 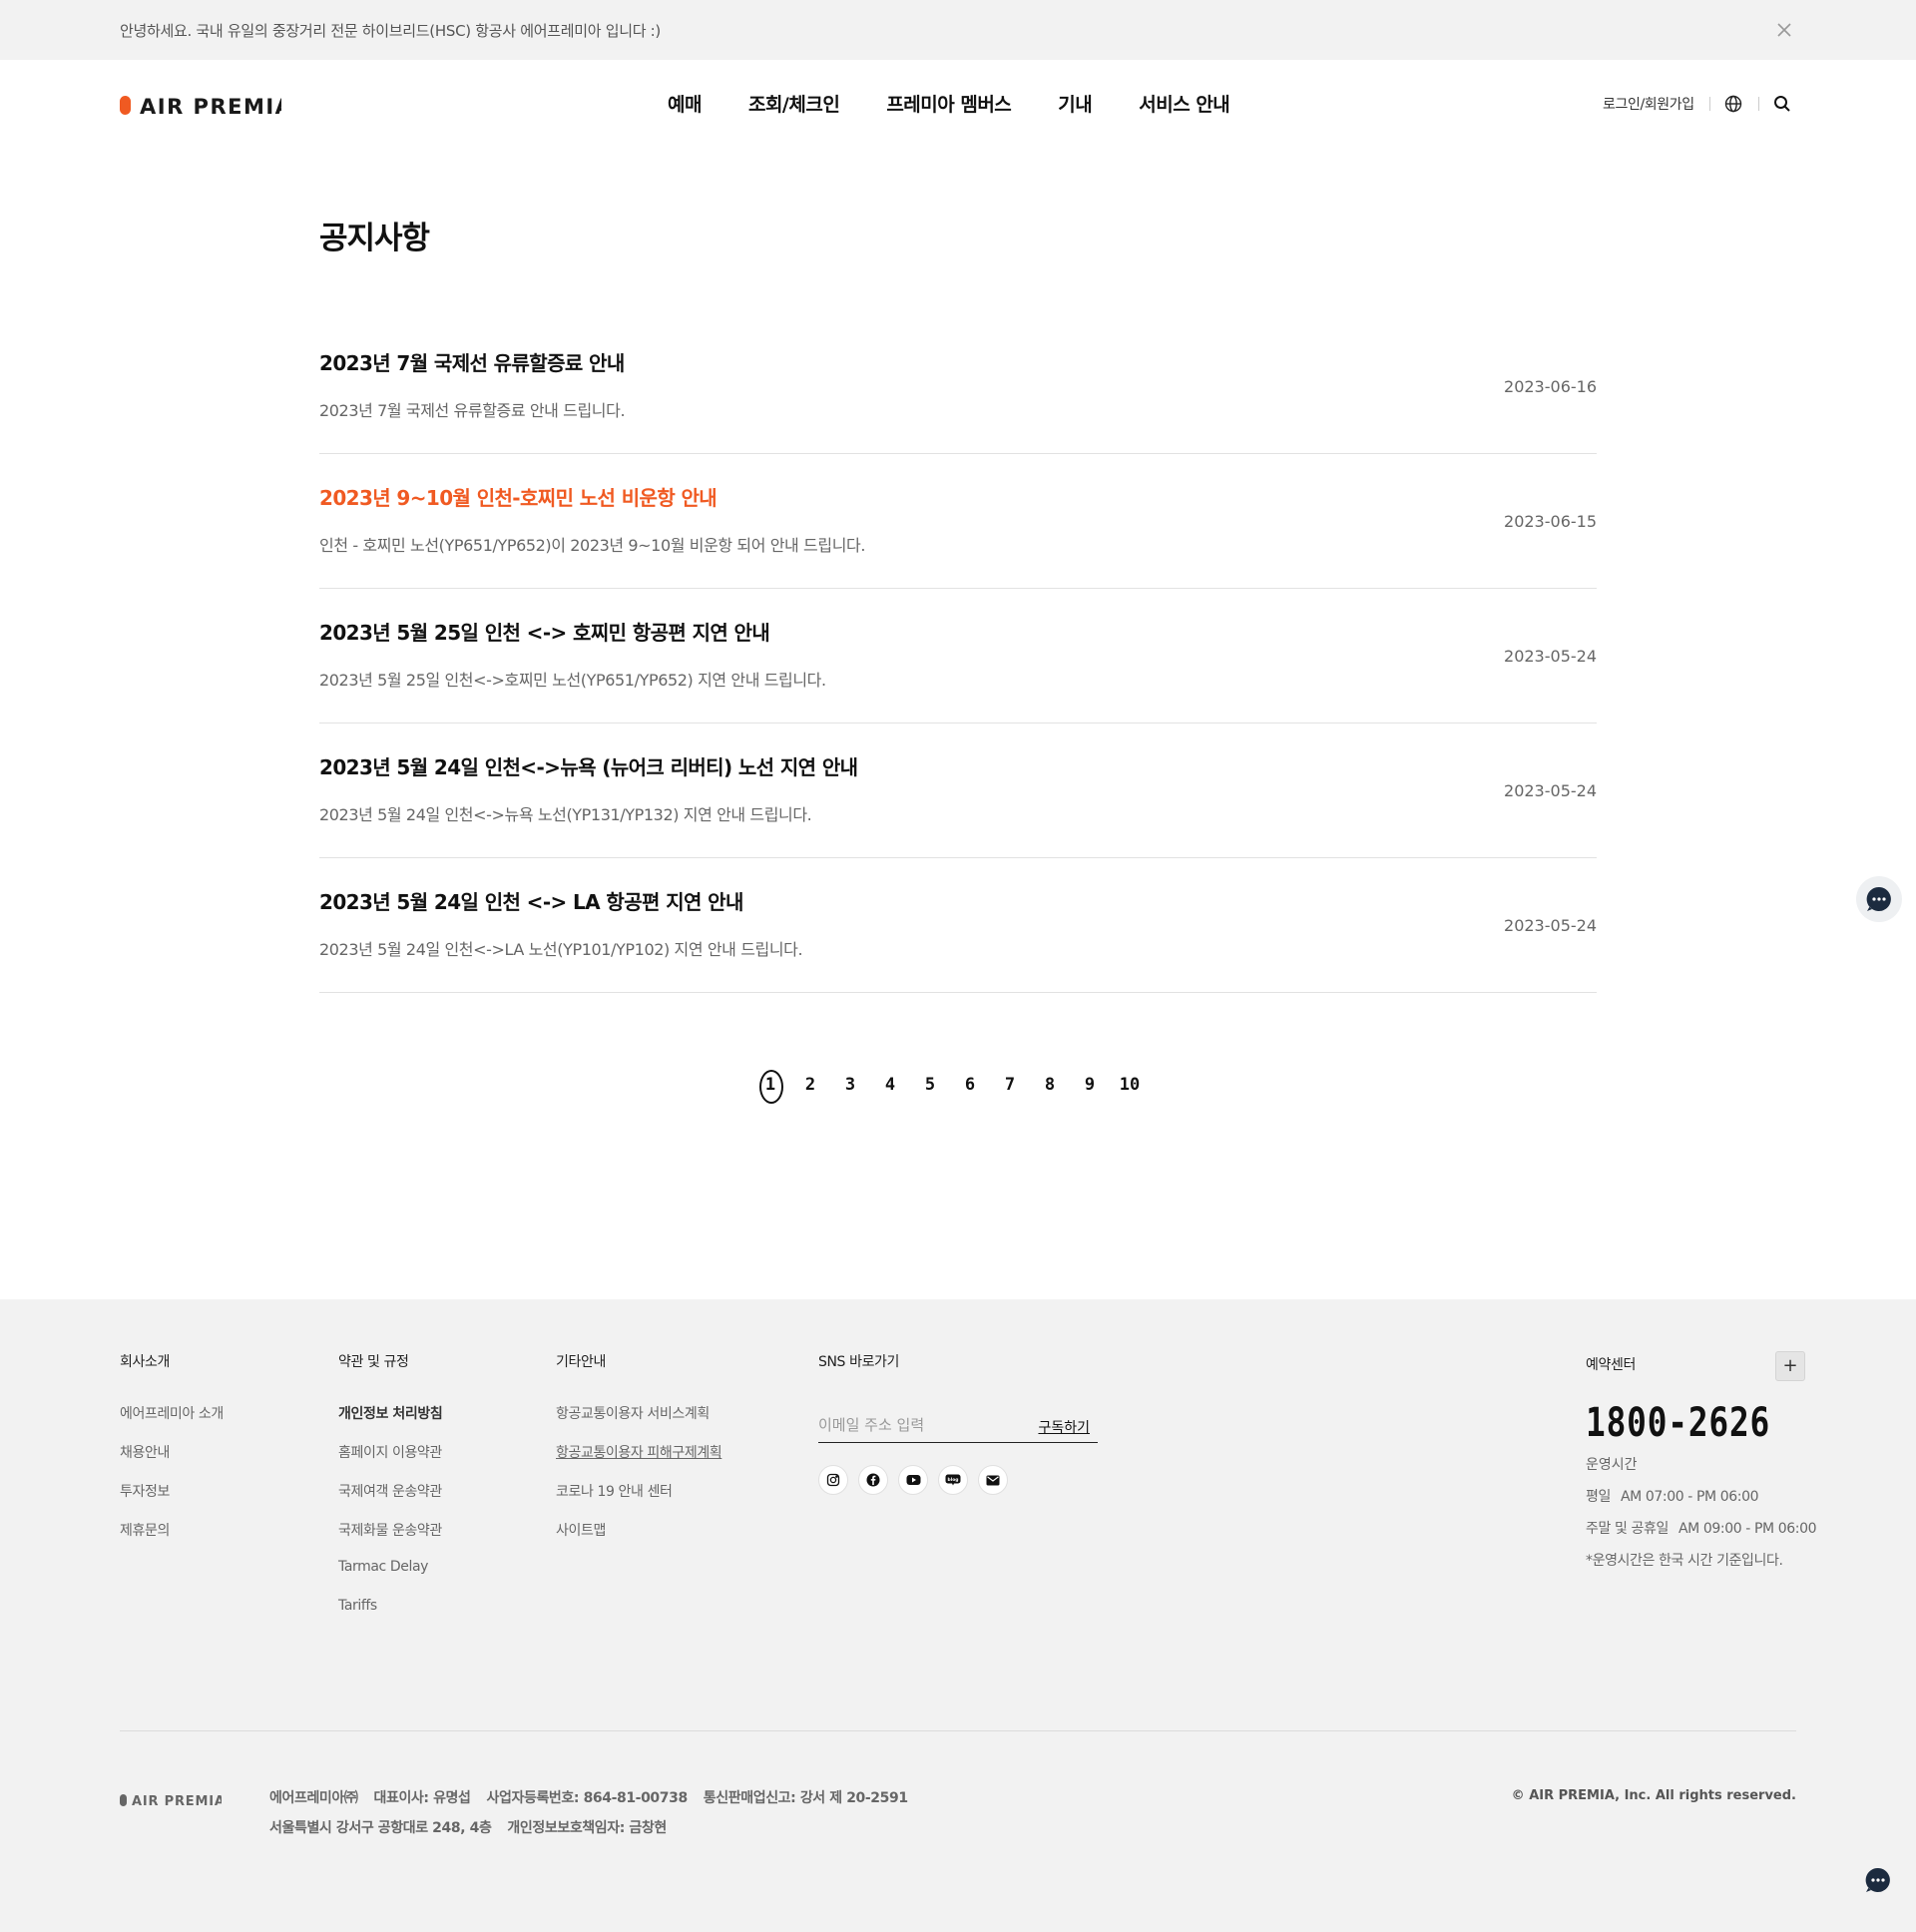 I want to click on page-10-button: 10, so click(x=1130, y=1085).